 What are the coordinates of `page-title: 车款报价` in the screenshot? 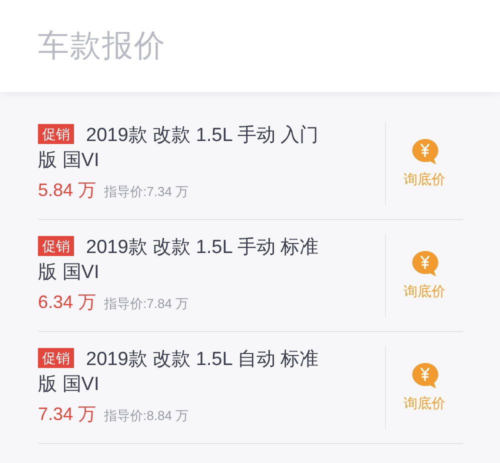 It's located at (102, 46).